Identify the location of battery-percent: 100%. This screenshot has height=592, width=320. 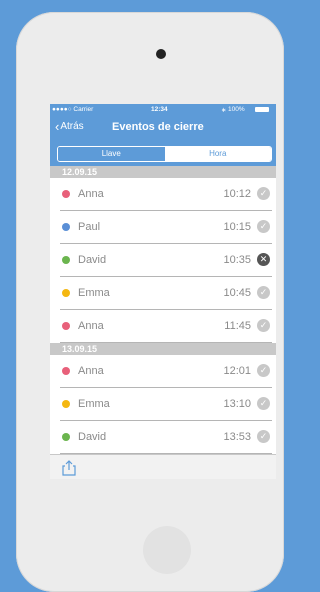
(236, 109).